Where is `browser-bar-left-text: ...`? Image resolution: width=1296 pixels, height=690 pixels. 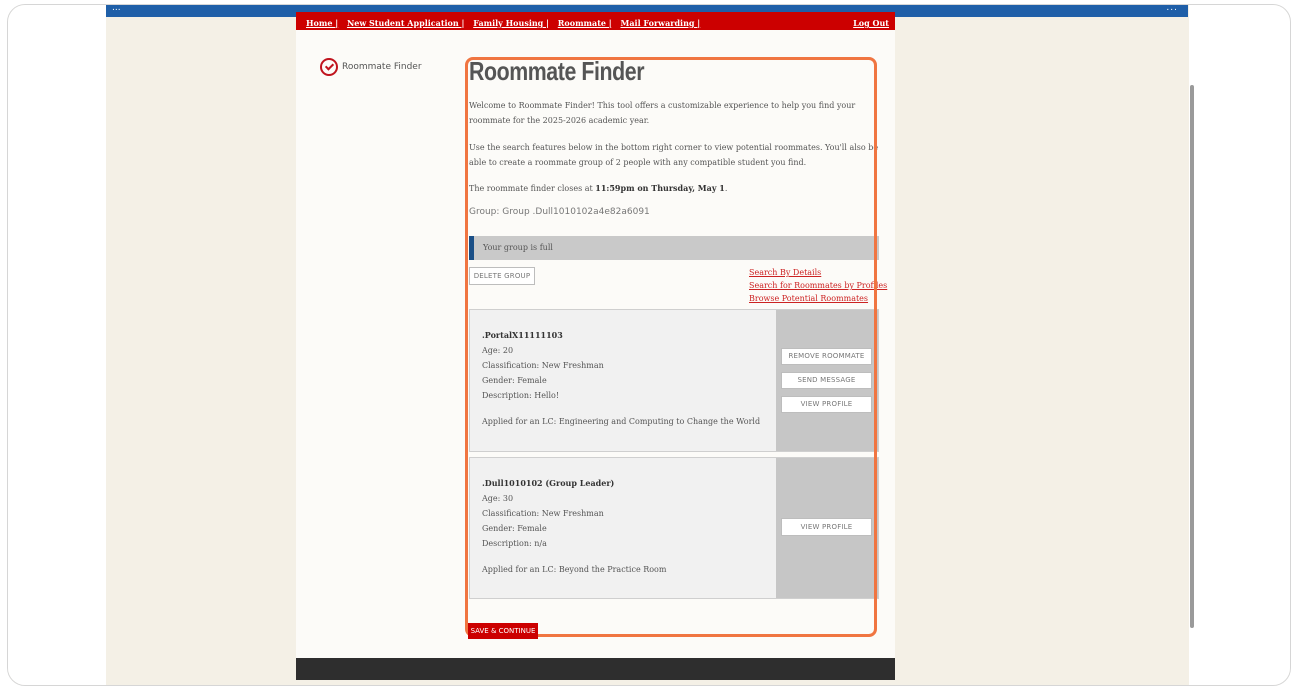 browser-bar-left-text: ... is located at coordinates (116, 8).